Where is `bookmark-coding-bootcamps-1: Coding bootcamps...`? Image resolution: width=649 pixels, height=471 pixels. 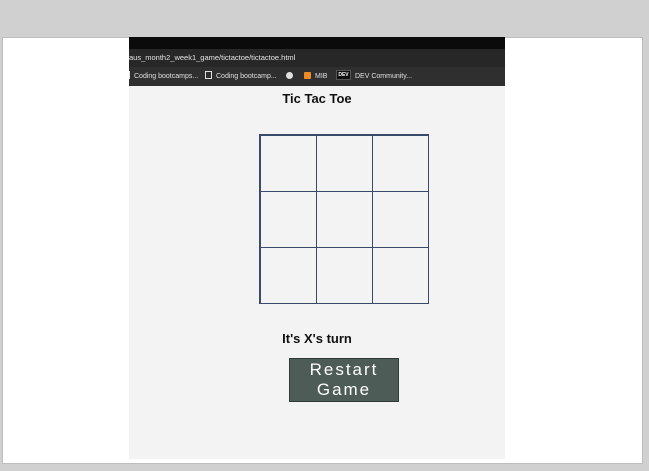 bookmark-coding-bootcamps-1: Coding bootcamps... is located at coordinates (163, 76).